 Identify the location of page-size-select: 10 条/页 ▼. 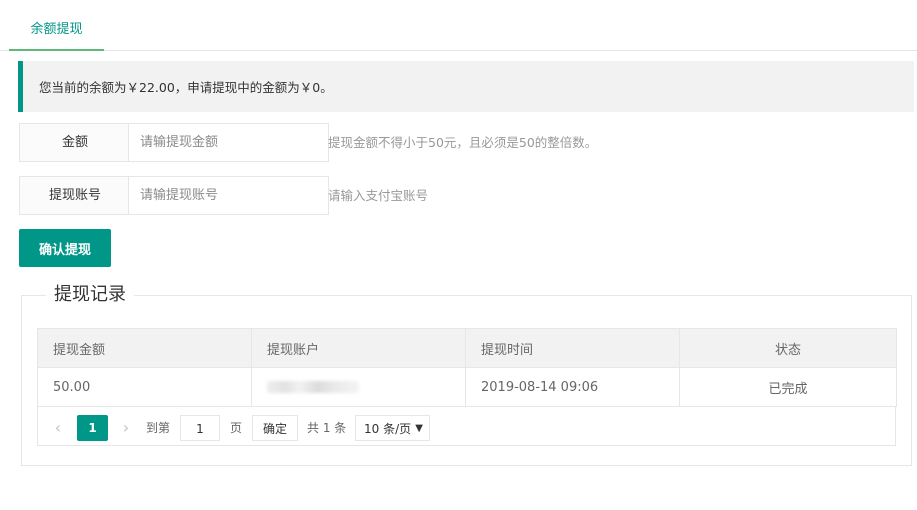
(392, 428).